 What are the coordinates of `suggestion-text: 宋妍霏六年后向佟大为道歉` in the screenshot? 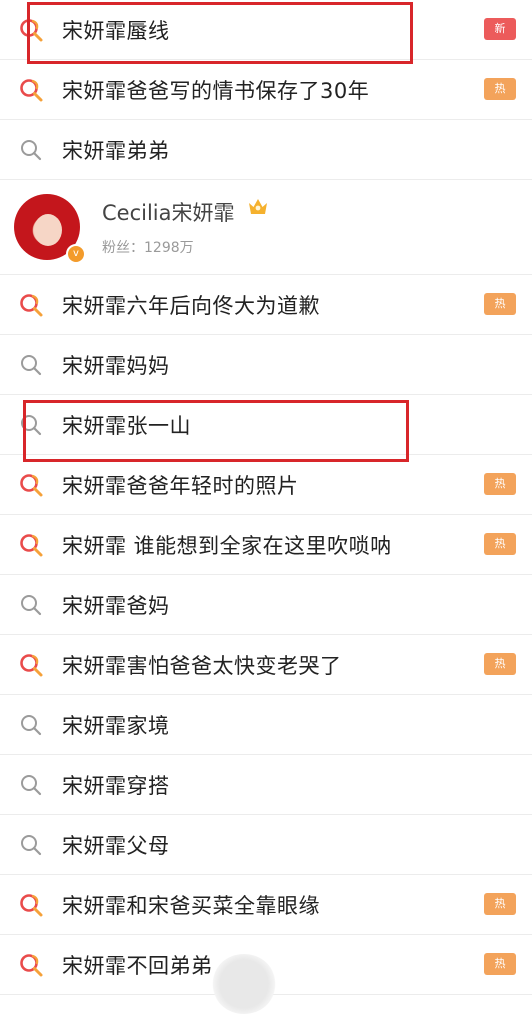 It's located at (191, 305).